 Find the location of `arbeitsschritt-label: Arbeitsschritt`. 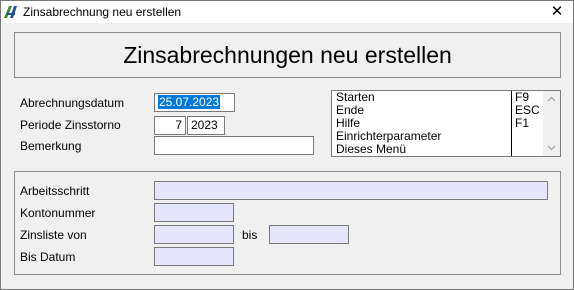

arbeitsschritt-label: Arbeitsschritt is located at coordinates (55, 191).